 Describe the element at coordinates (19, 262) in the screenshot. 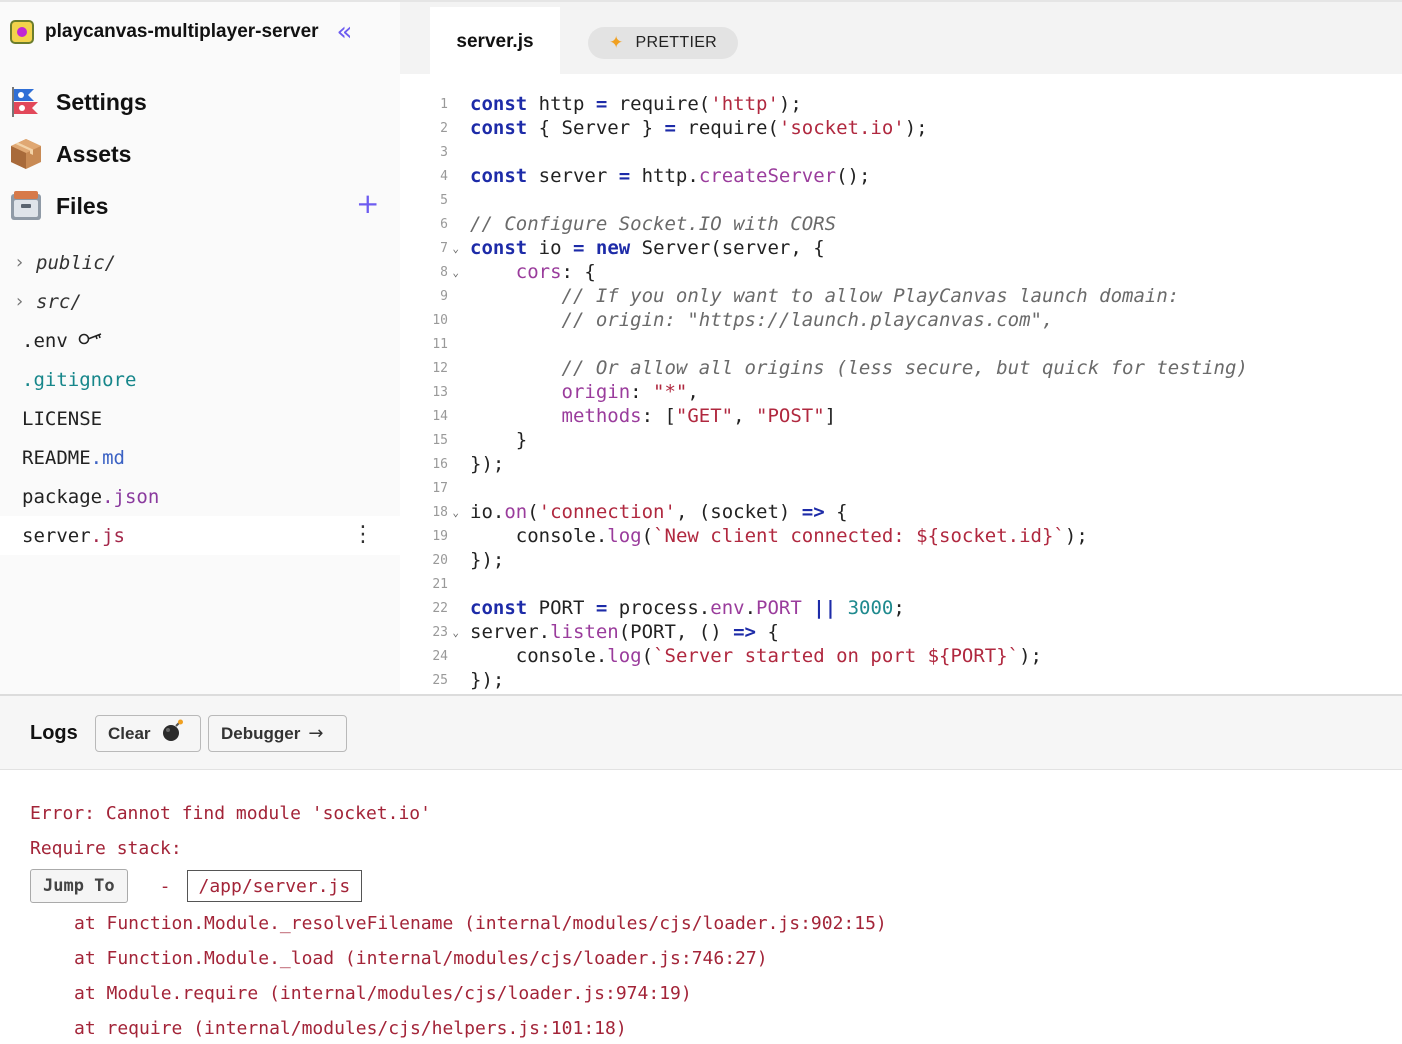

I see `chevron-right-icon: ›` at that location.